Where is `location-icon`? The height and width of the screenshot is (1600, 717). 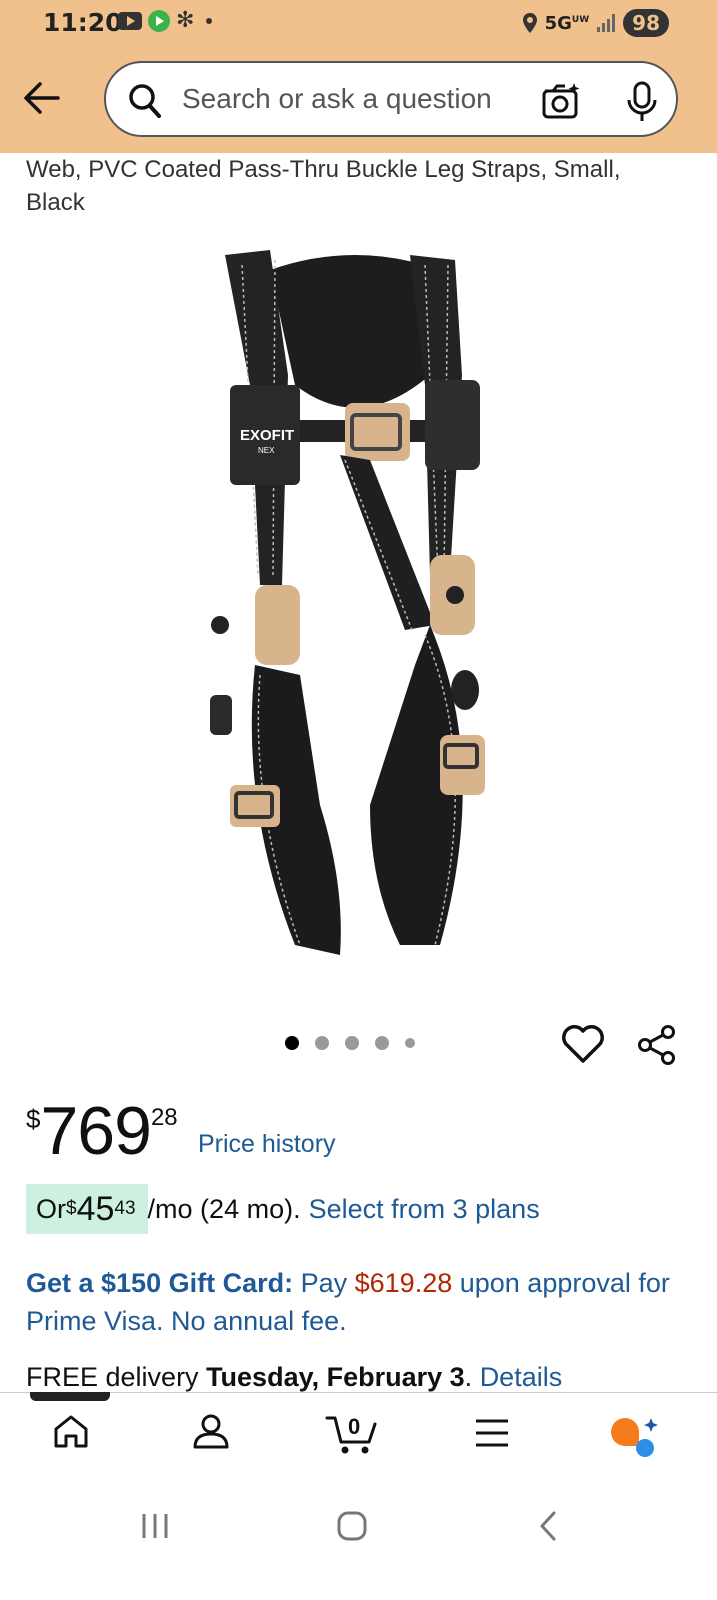
location-icon is located at coordinates (529, 23).